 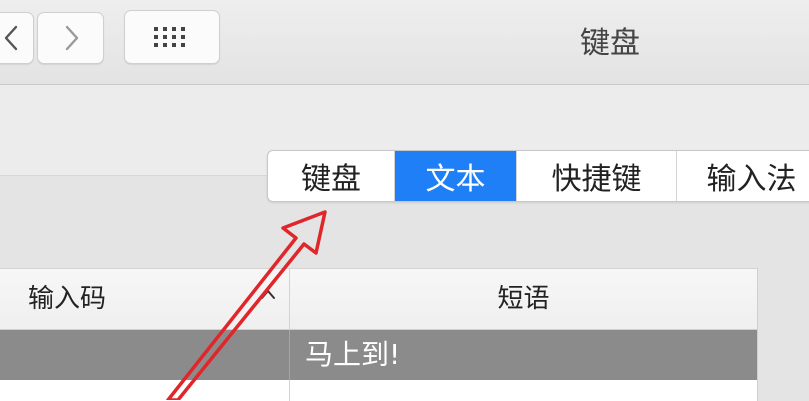 I want to click on back-button, so click(x=17, y=38).